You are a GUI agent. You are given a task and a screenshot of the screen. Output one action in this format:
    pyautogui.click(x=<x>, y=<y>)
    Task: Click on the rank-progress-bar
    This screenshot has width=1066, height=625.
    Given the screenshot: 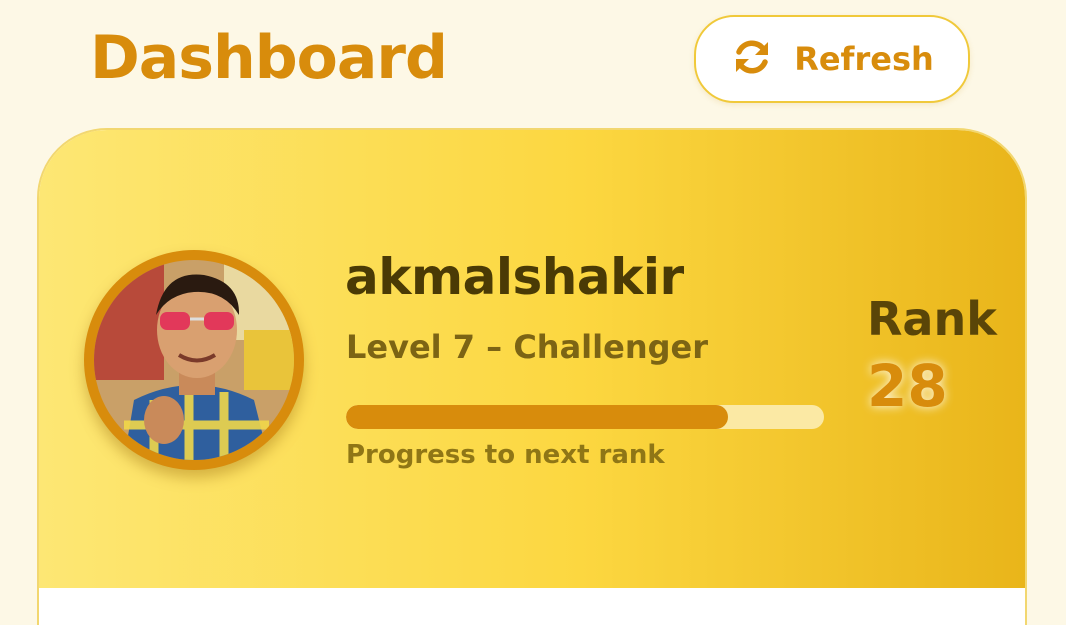 What is the action you would take?
    pyautogui.click(x=585, y=417)
    